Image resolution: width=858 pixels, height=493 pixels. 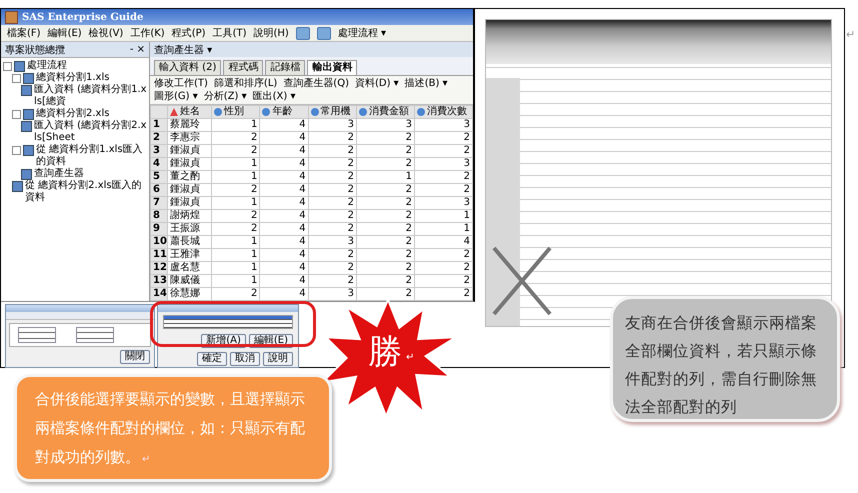 What do you see at coordinates (274, 96) in the screenshot?
I see `toolbar-button: 匯出(X) ▾` at bounding box center [274, 96].